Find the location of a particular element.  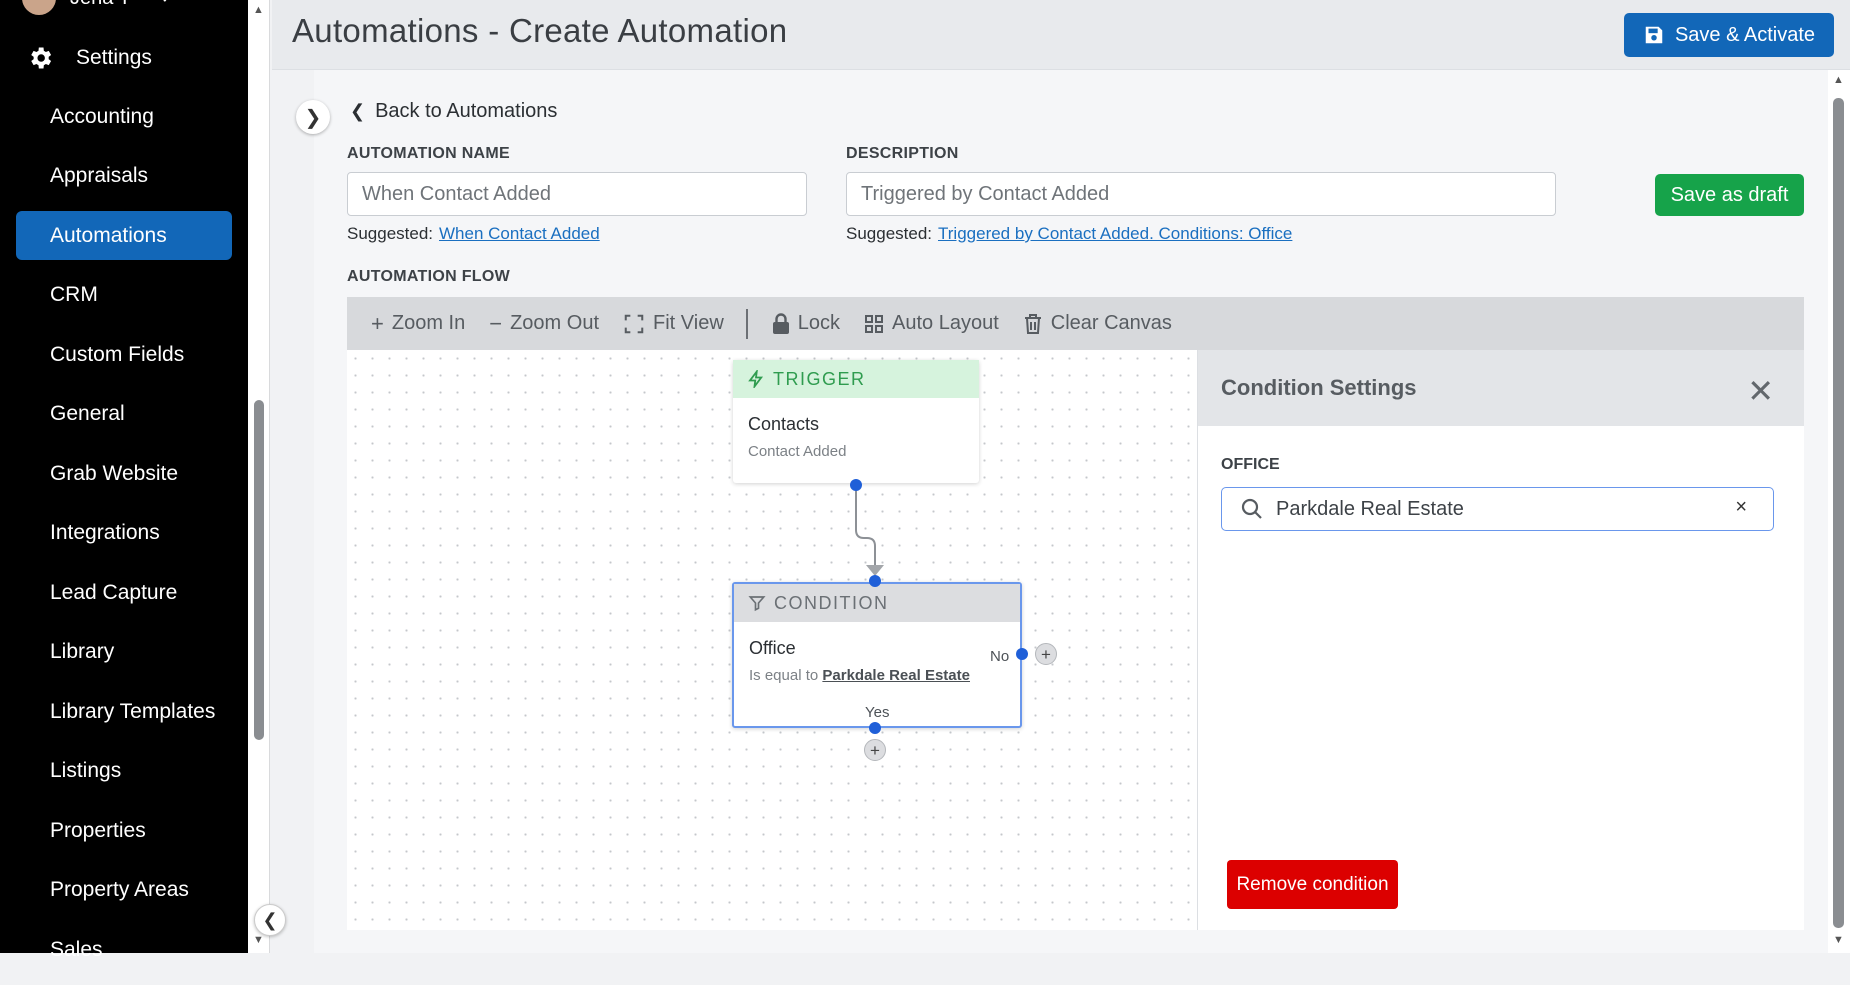

zoom-in-label: Zoom In is located at coordinates (428, 323).